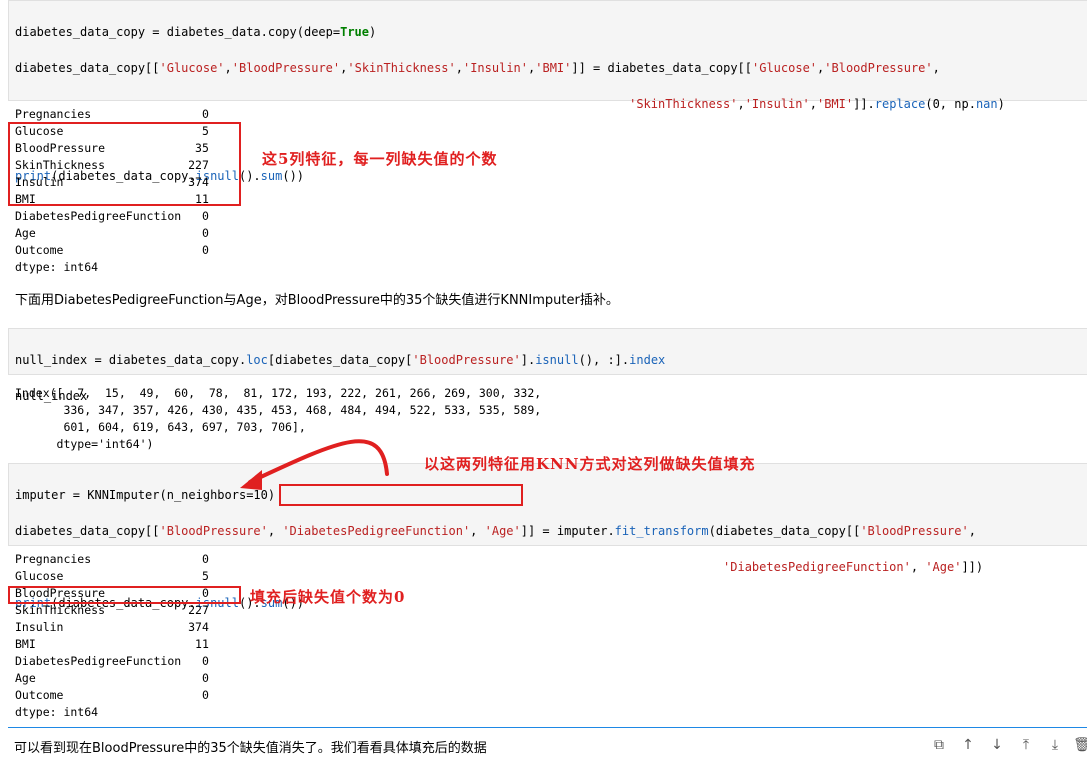 The image size is (1087, 763). I want to click on move-down-icon: ↓, so click(997, 745).